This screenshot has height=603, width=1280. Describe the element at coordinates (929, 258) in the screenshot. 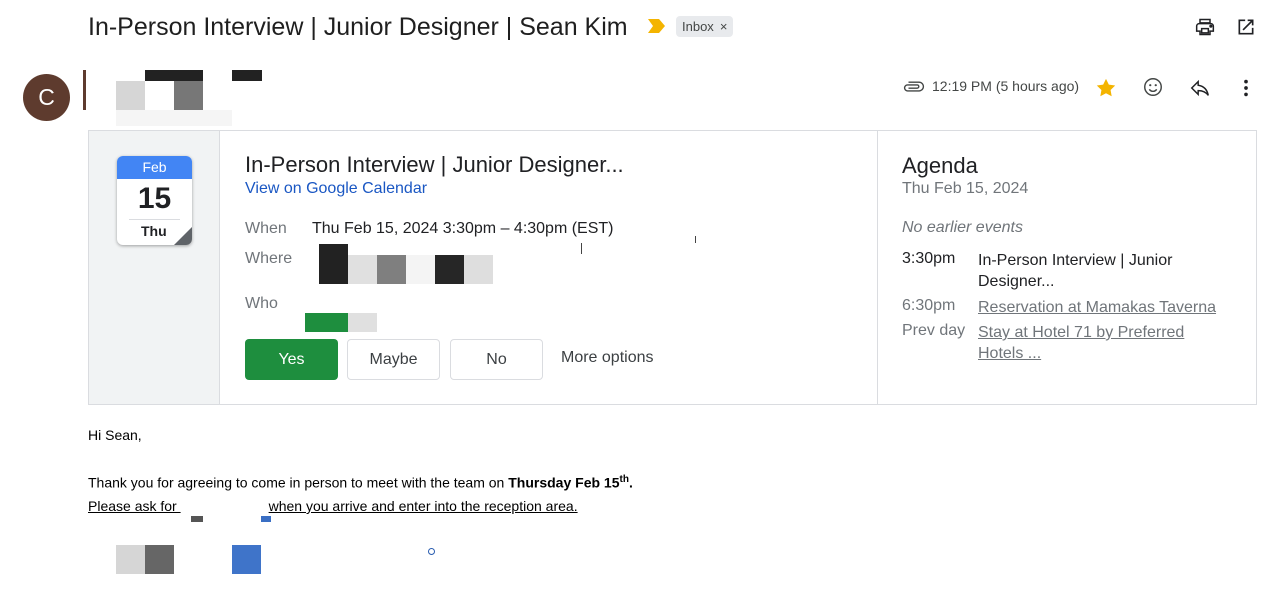

I see `agenda-item-time: 3:30pm` at that location.